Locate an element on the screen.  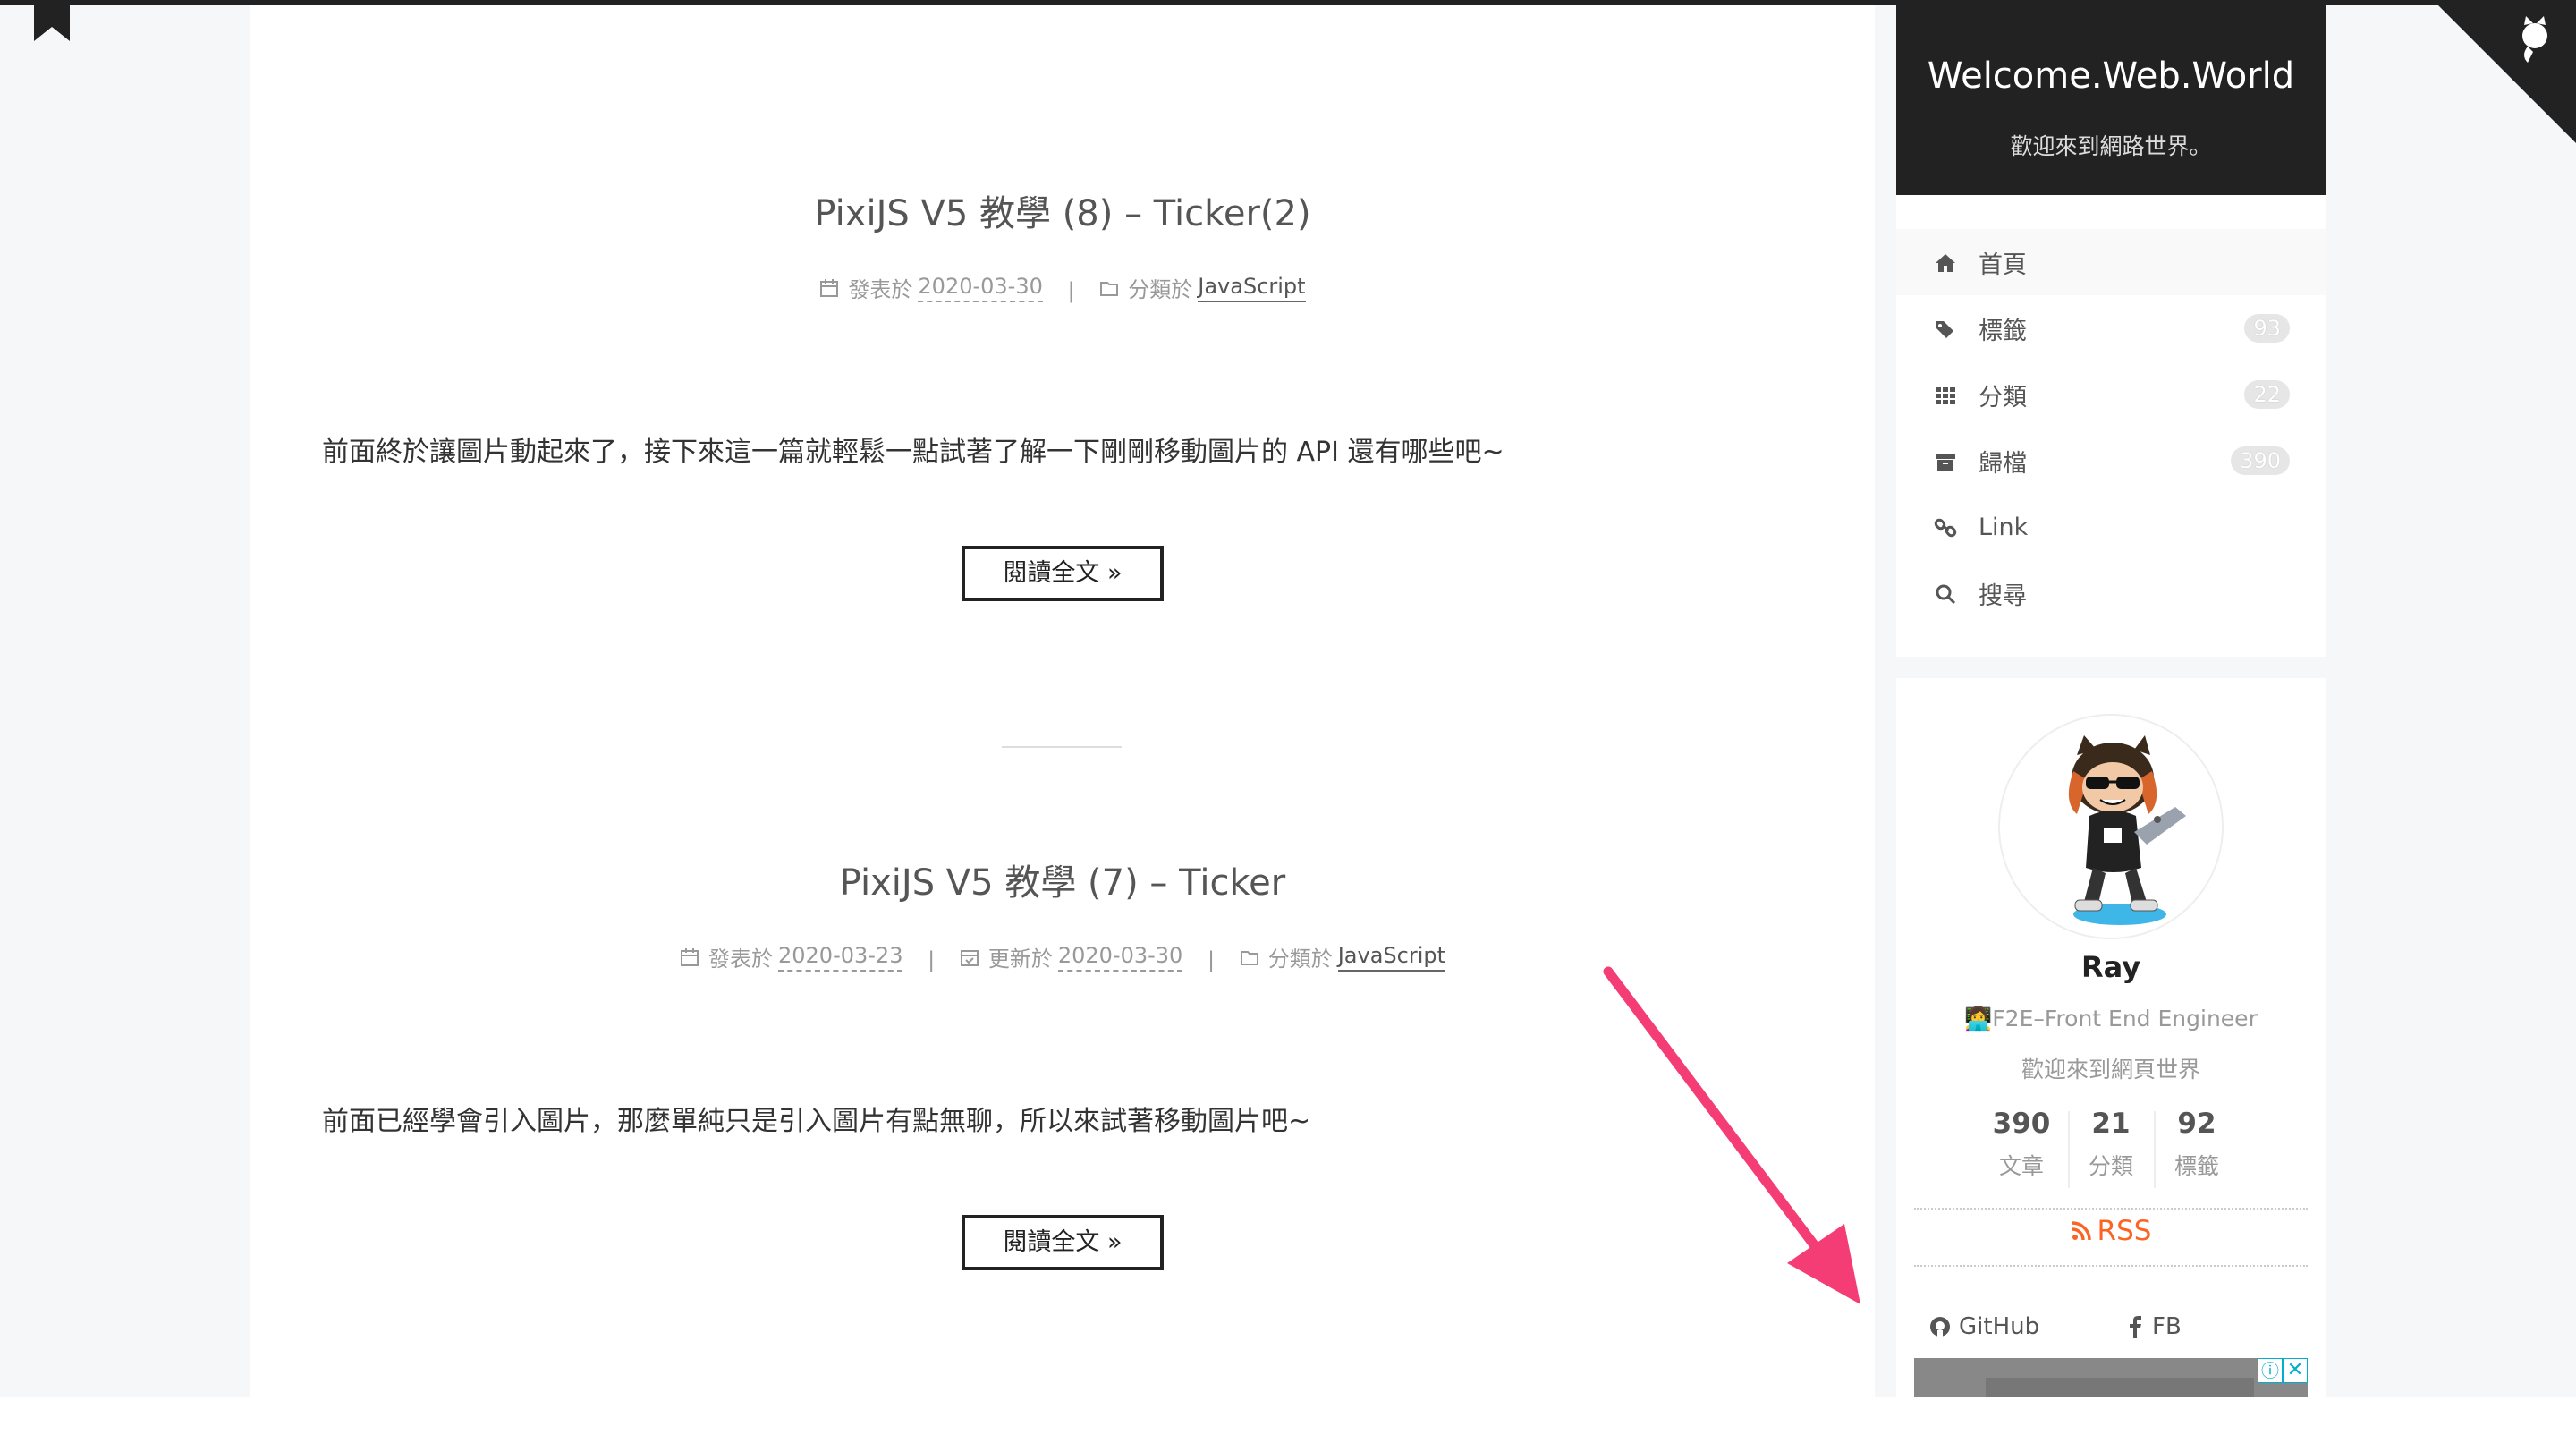
menu-item-archives: 歸檔 390 is located at coordinates (2111, 461).